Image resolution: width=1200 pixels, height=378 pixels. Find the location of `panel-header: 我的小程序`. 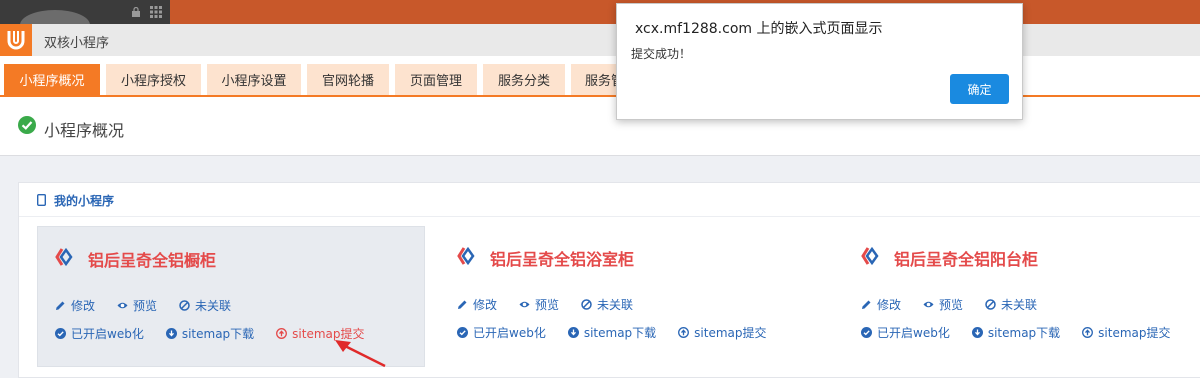

panel-header: 我的小程序 is located at coordinates (609, 200).